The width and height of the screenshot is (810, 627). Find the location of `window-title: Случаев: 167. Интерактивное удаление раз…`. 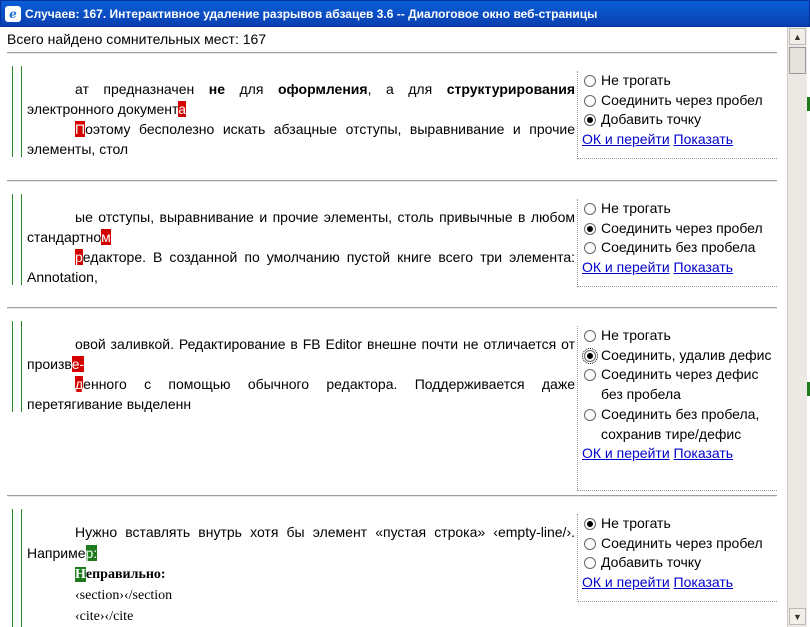

window-title: Случаев: 167. Интерактивное удаление раз… is located at coordinates (311, 14).